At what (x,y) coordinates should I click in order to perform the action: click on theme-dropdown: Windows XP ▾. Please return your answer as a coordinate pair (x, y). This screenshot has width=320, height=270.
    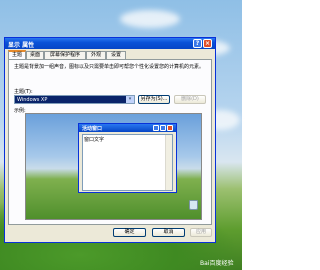
    Looking at the image, I should click on (74, 99).